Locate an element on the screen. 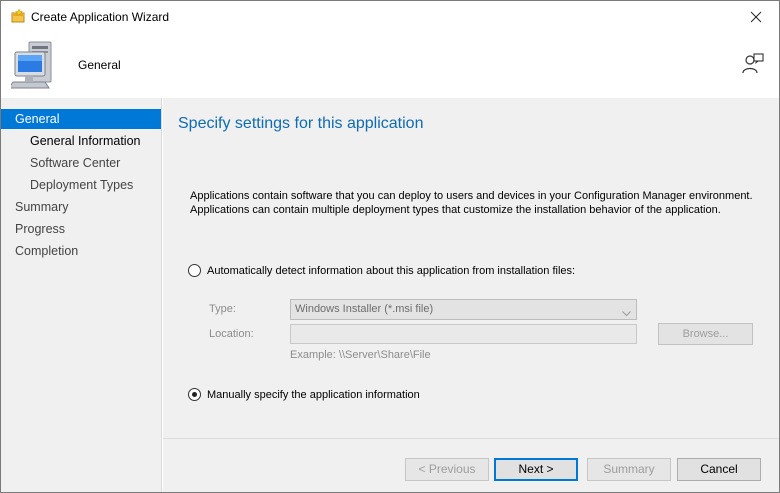 The image size is (780, 493). wizard-header: General is located at coordinates (390, 65).